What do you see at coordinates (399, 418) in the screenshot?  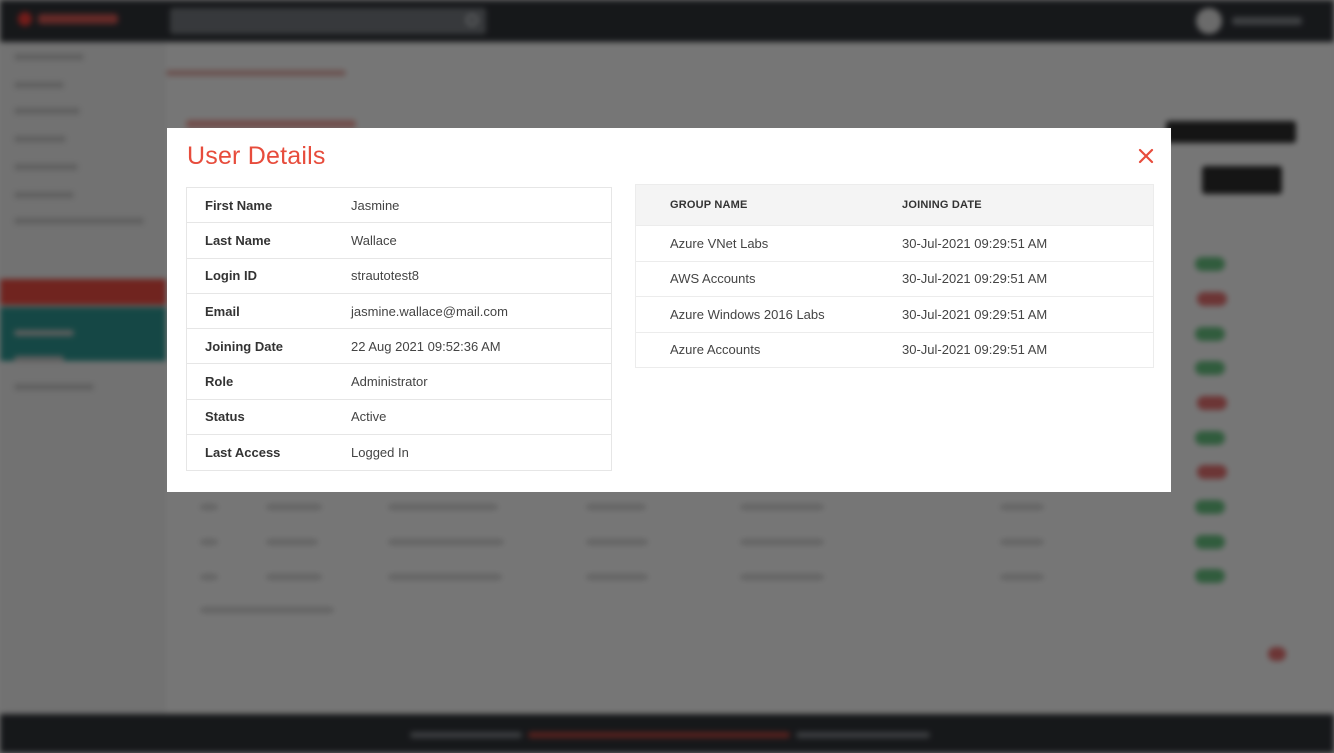 I see `info-row-status: Status Active` at bounding box center [399, 418].